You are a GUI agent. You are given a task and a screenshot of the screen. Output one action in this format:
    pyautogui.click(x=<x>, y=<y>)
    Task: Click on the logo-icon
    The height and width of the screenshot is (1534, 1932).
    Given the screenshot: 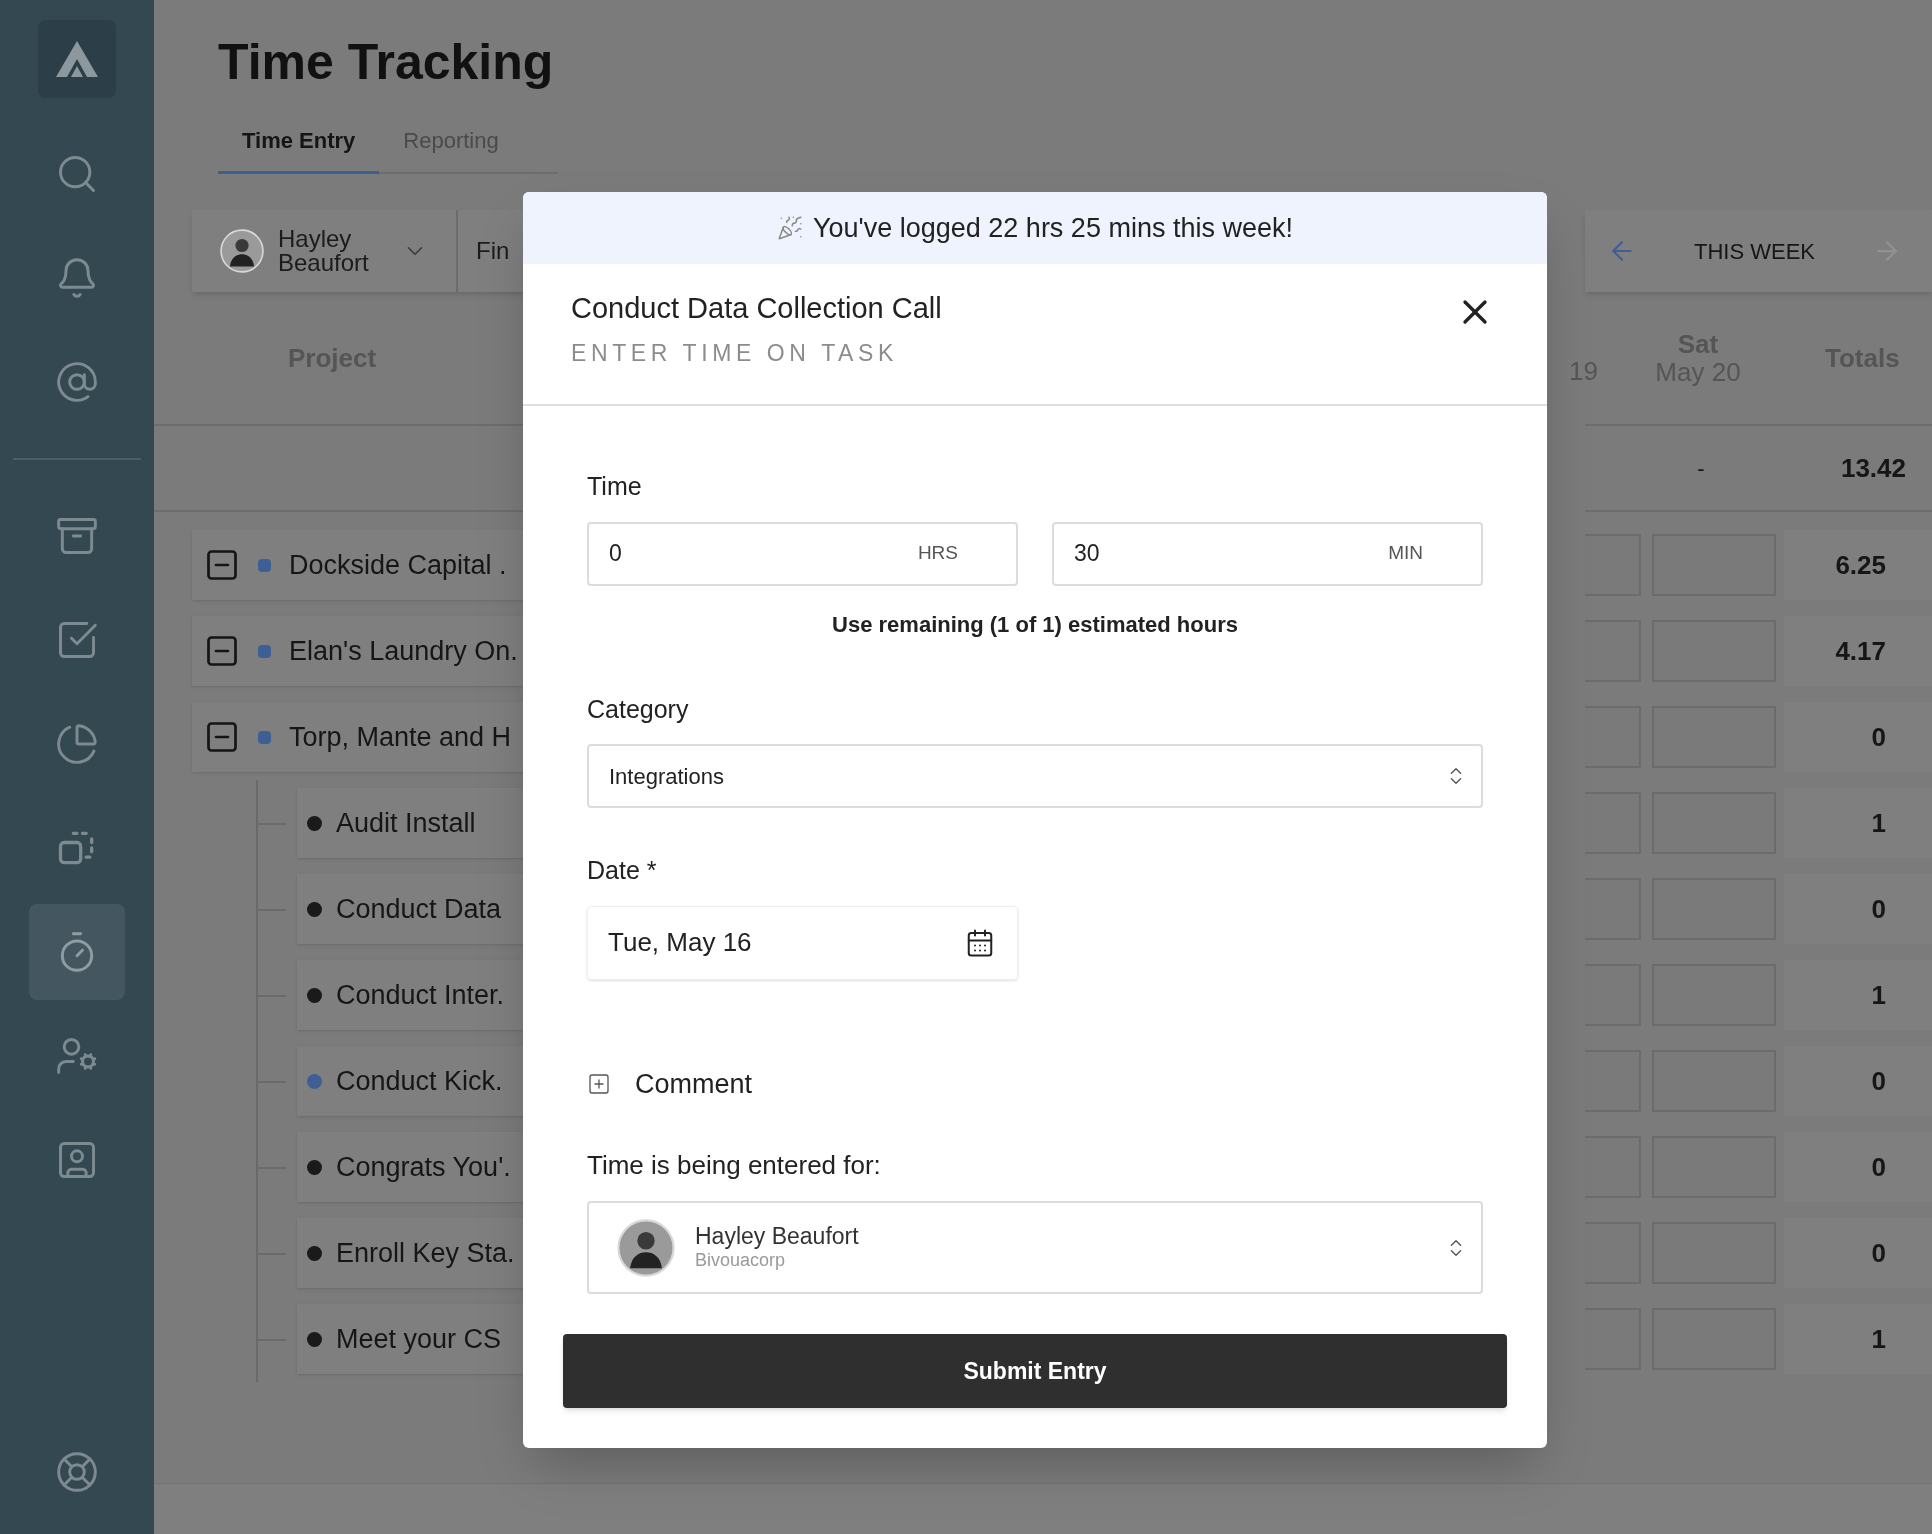 What is the action you would take?
    pyautogui.click(x=77, y=59)
    